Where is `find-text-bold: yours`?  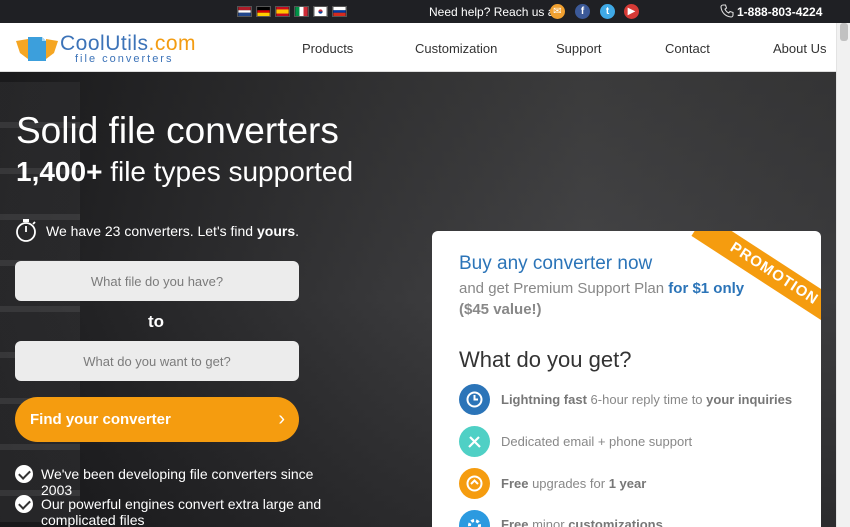
find-text-bold: yours is located at coordinates (276, 231).